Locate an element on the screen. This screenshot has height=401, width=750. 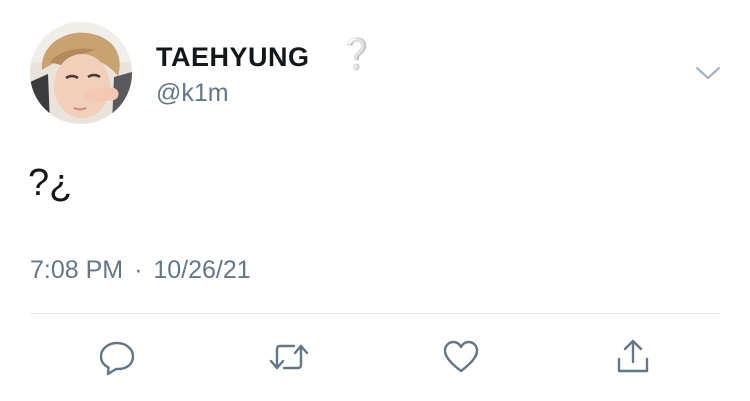
chevron-down-icon is located at coordinates (708, 73).